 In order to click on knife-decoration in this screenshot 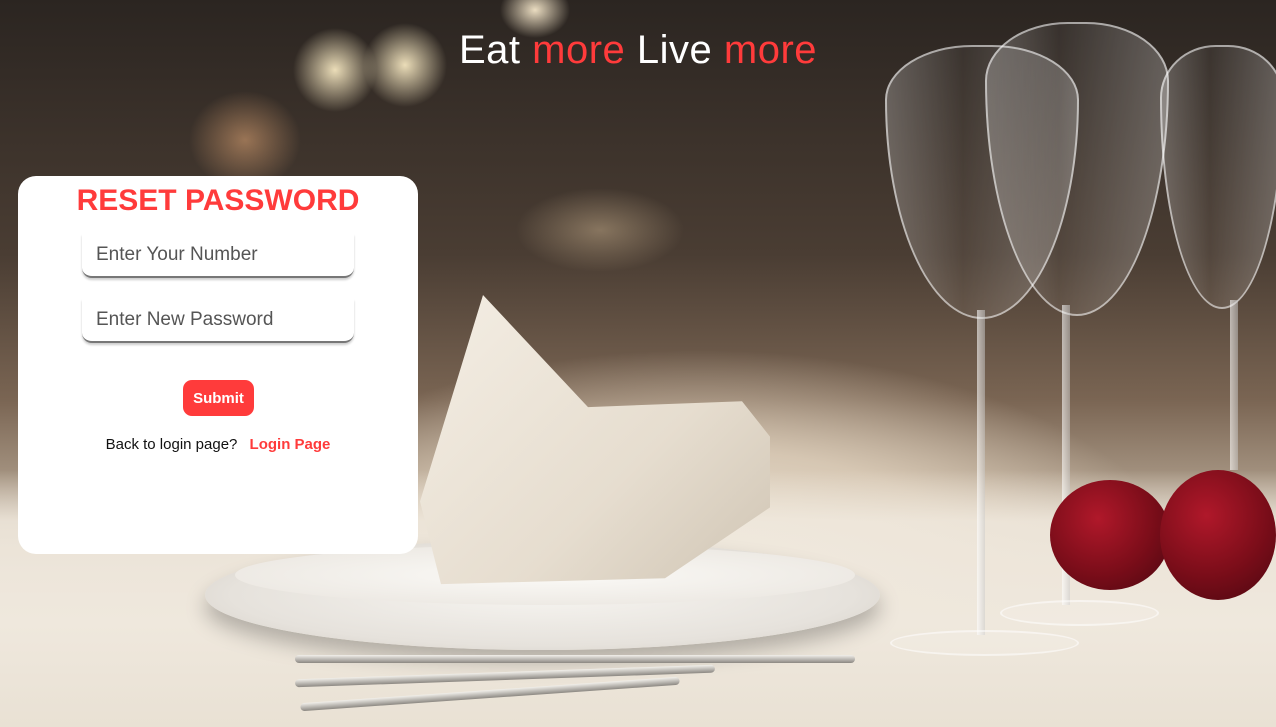, I will do `click(575, 659)`.